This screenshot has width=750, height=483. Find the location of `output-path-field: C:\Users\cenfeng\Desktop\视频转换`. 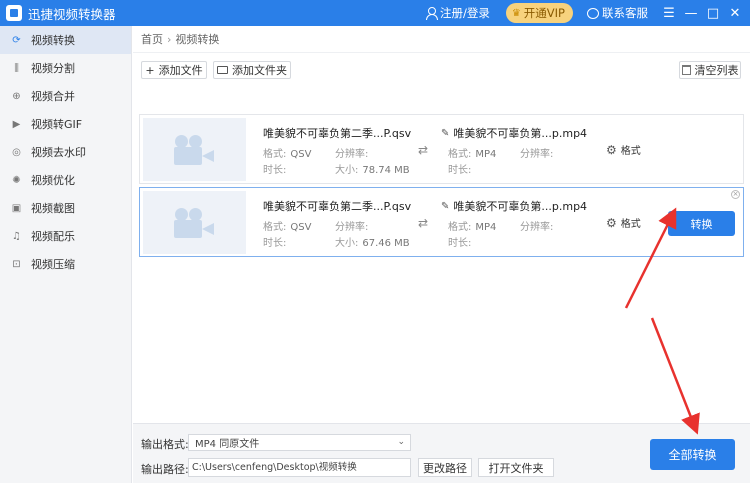

output-path-field: C:\Users\cenfeng\Desktop\视频转换 is located at coordinates (299, 467).